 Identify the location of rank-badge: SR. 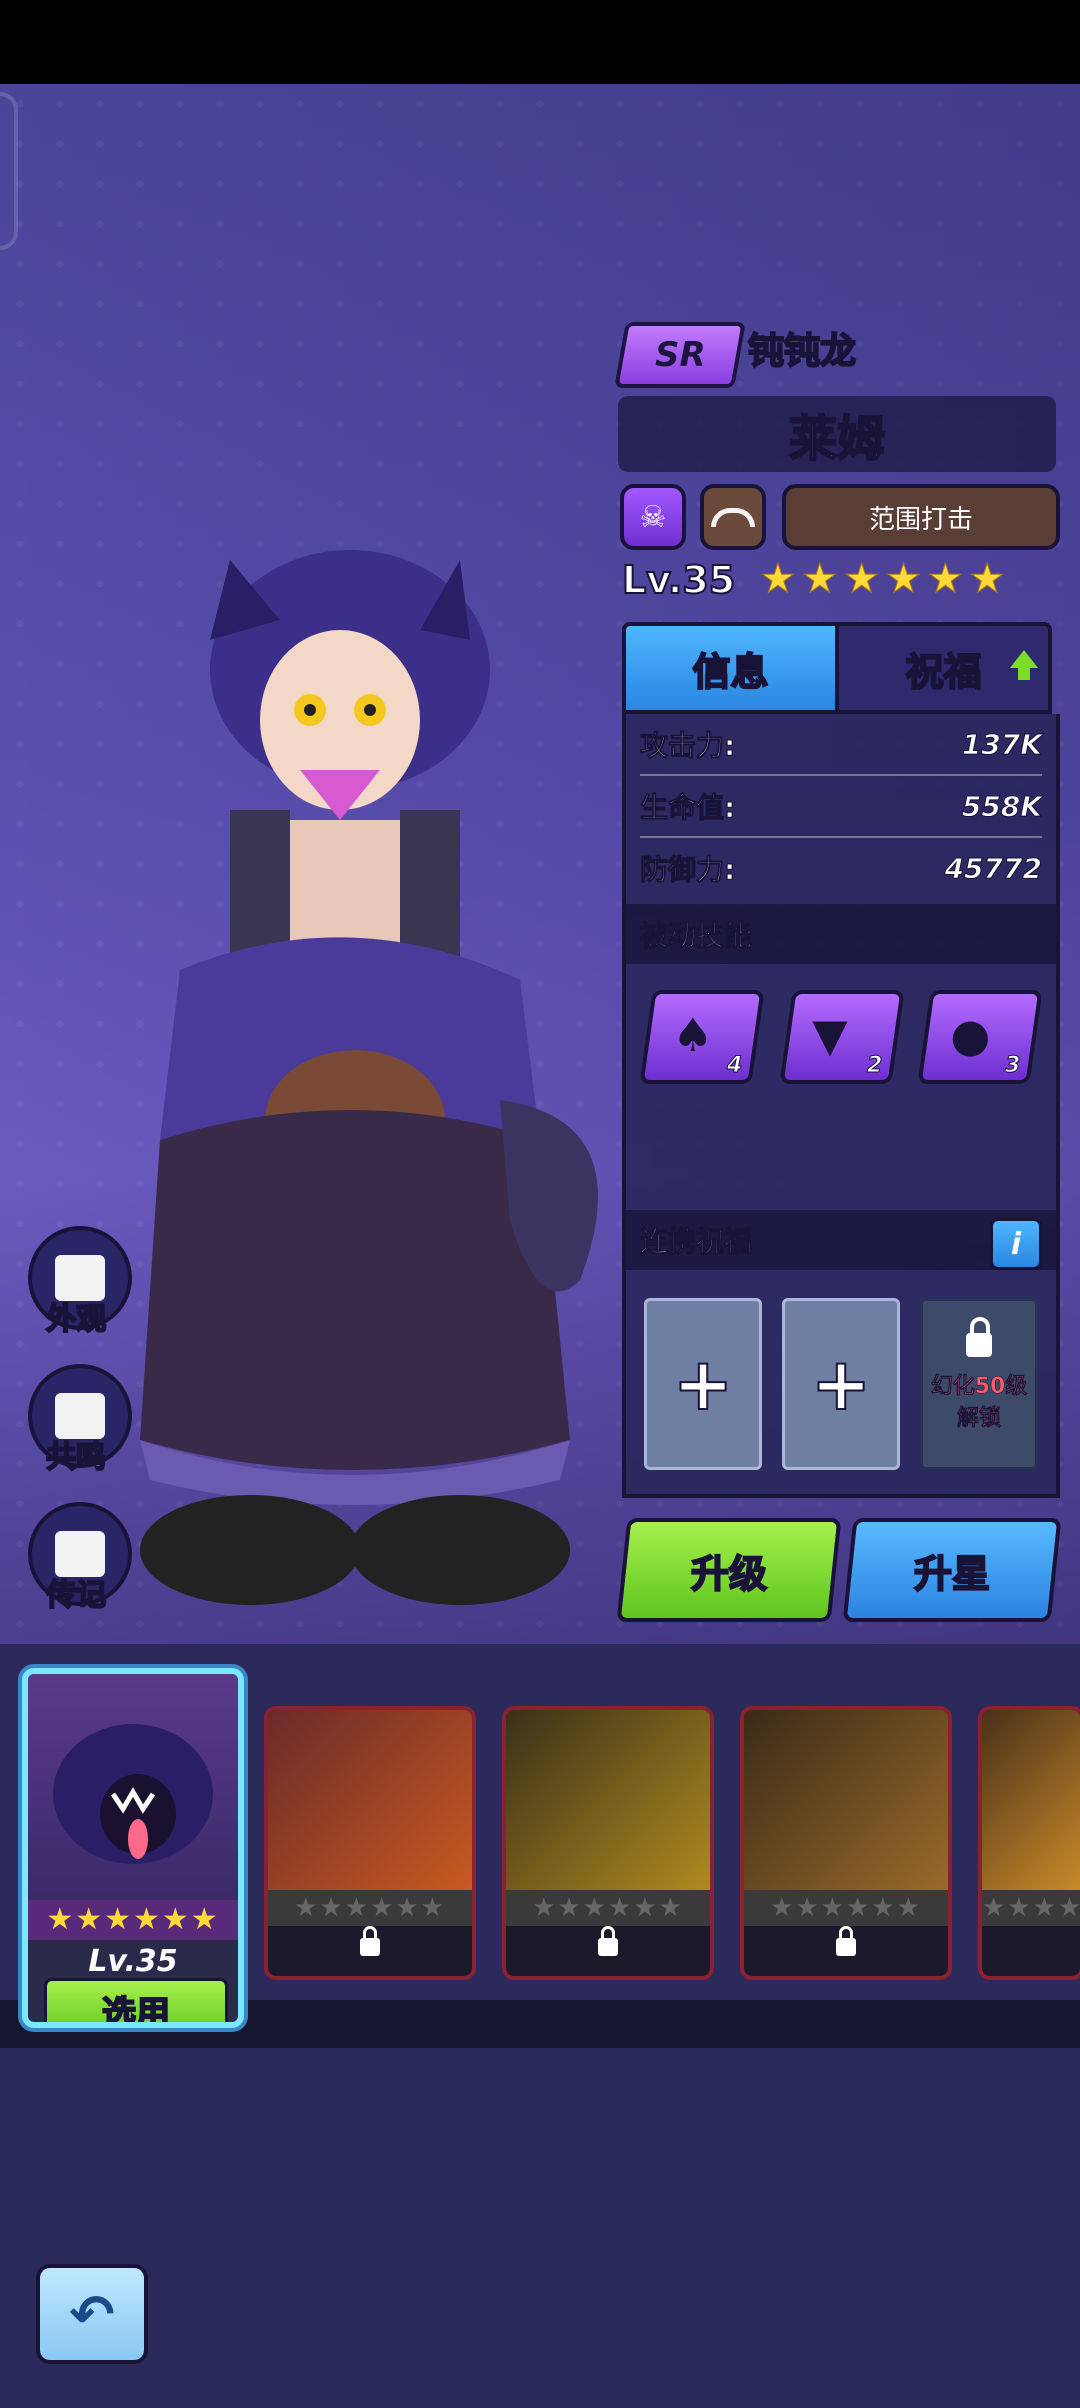
(680, 355).